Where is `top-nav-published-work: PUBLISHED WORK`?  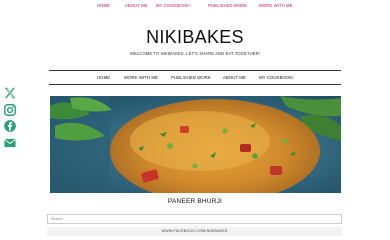 top-nav-published-work: PUBLISHED WORK is located at coordinates (227, 5).